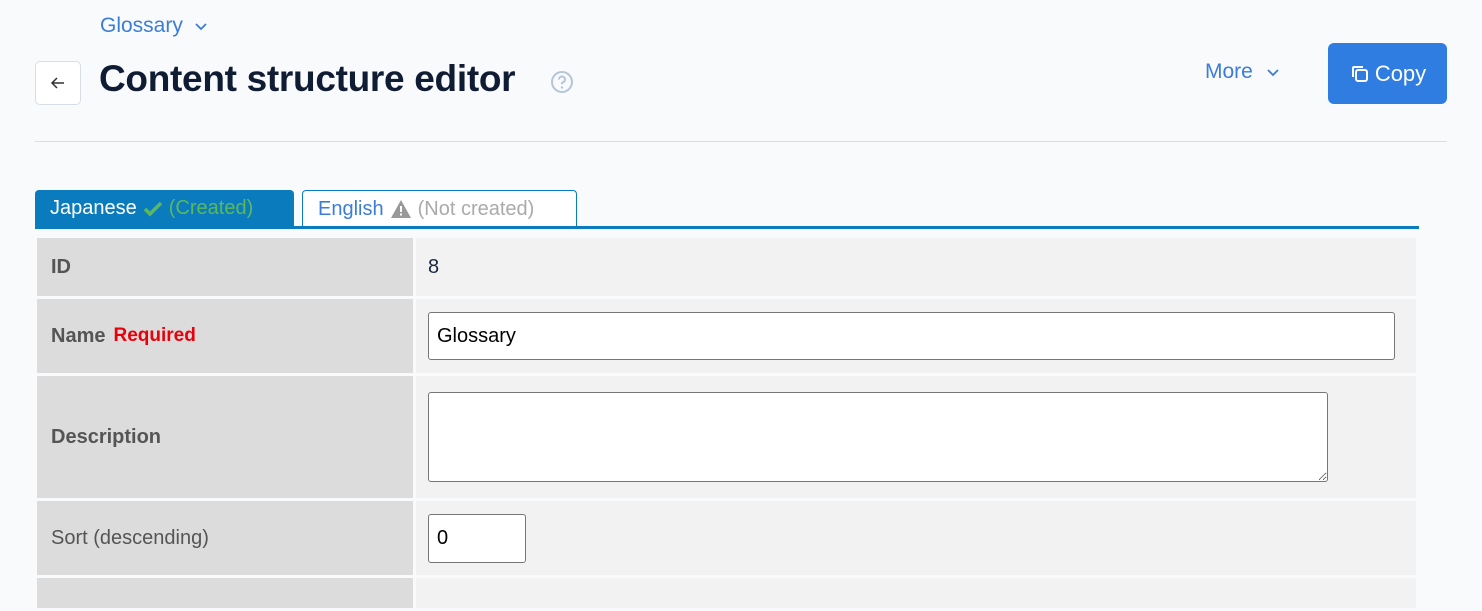 This screenshot has width=1482, height=611. What do you see at coordinates (154, 335) in the screenshot?
I see `required-badge: Required` at bounding box center [154, 335].